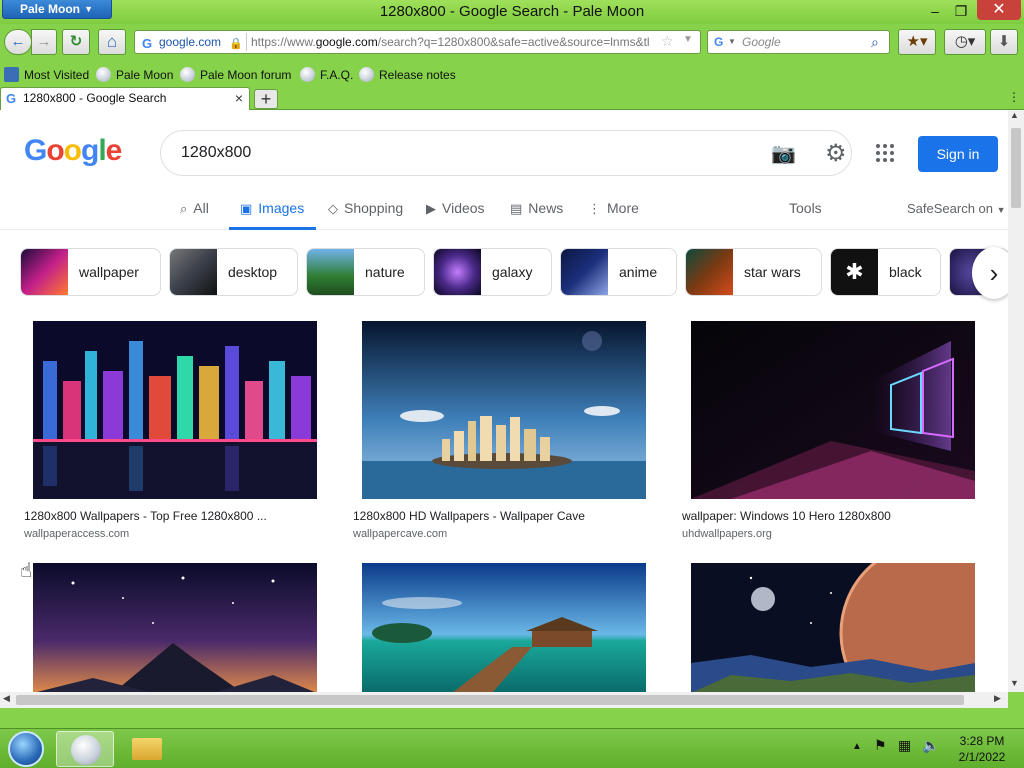  I want to click on tab-videos: ▶ Videos, so click(455, 211).